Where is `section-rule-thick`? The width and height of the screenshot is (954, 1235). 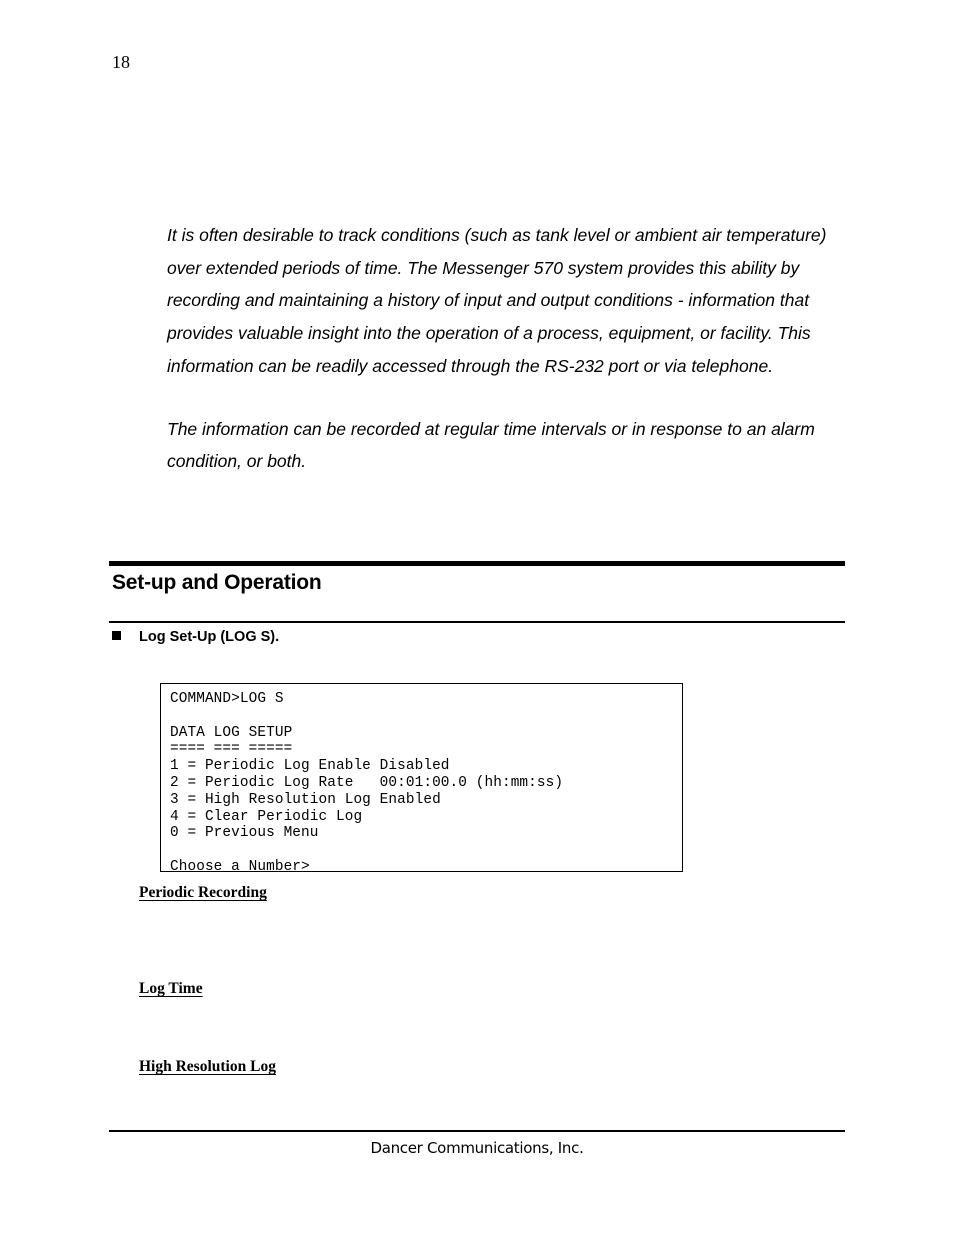
section-rule-thick is located at coordinates (477, 563).